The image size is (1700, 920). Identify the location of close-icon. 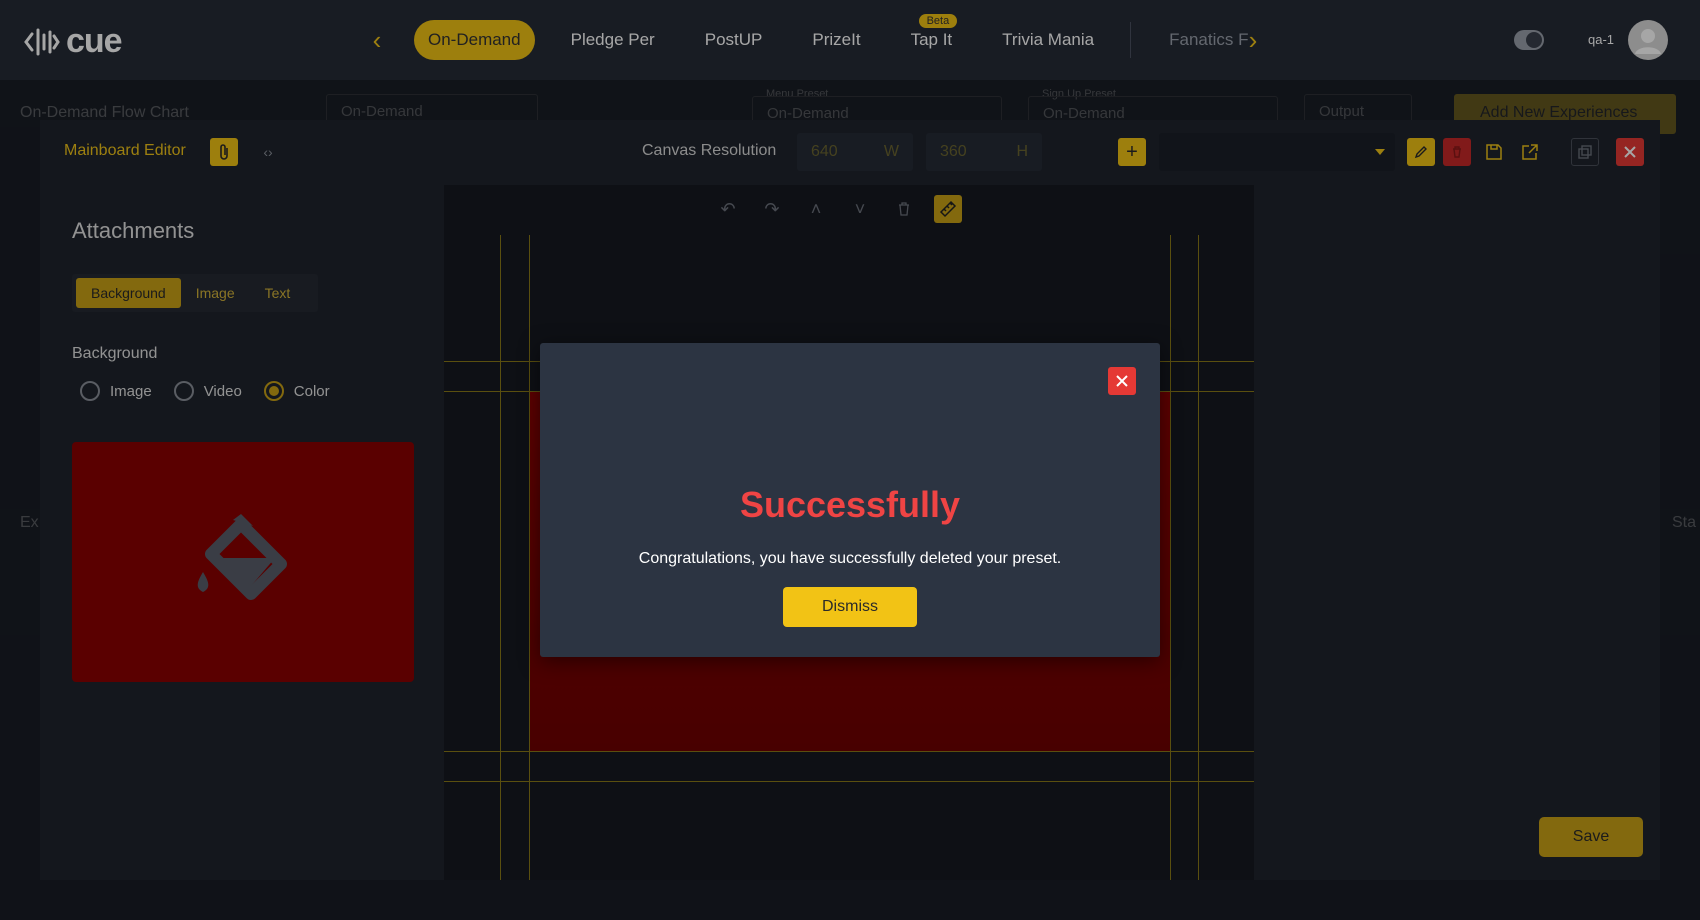
(1122, 381).